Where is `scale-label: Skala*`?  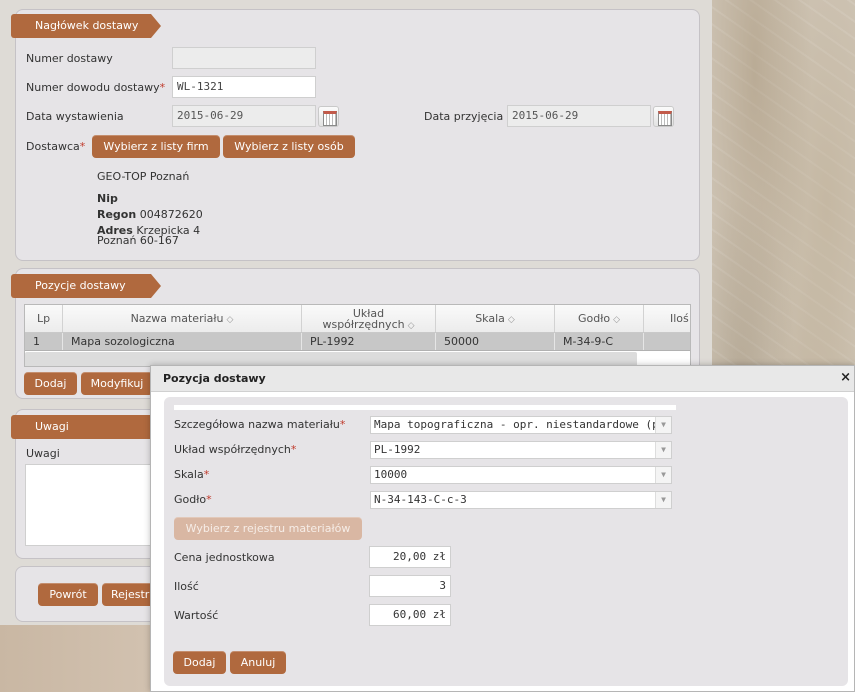 scale-label: Skala* is located at coordinates (191, 474).